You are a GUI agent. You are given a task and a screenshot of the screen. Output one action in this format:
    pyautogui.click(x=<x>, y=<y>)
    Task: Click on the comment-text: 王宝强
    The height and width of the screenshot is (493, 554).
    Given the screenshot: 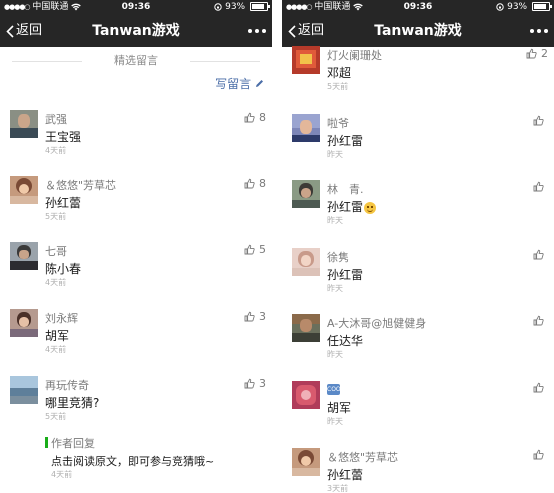 What is the action you would take?
    pyautogui.click(x=63, y=137)
    